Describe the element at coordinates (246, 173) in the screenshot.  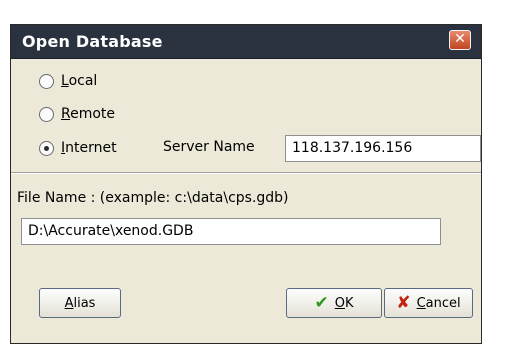
I see `section-divider` at that location.